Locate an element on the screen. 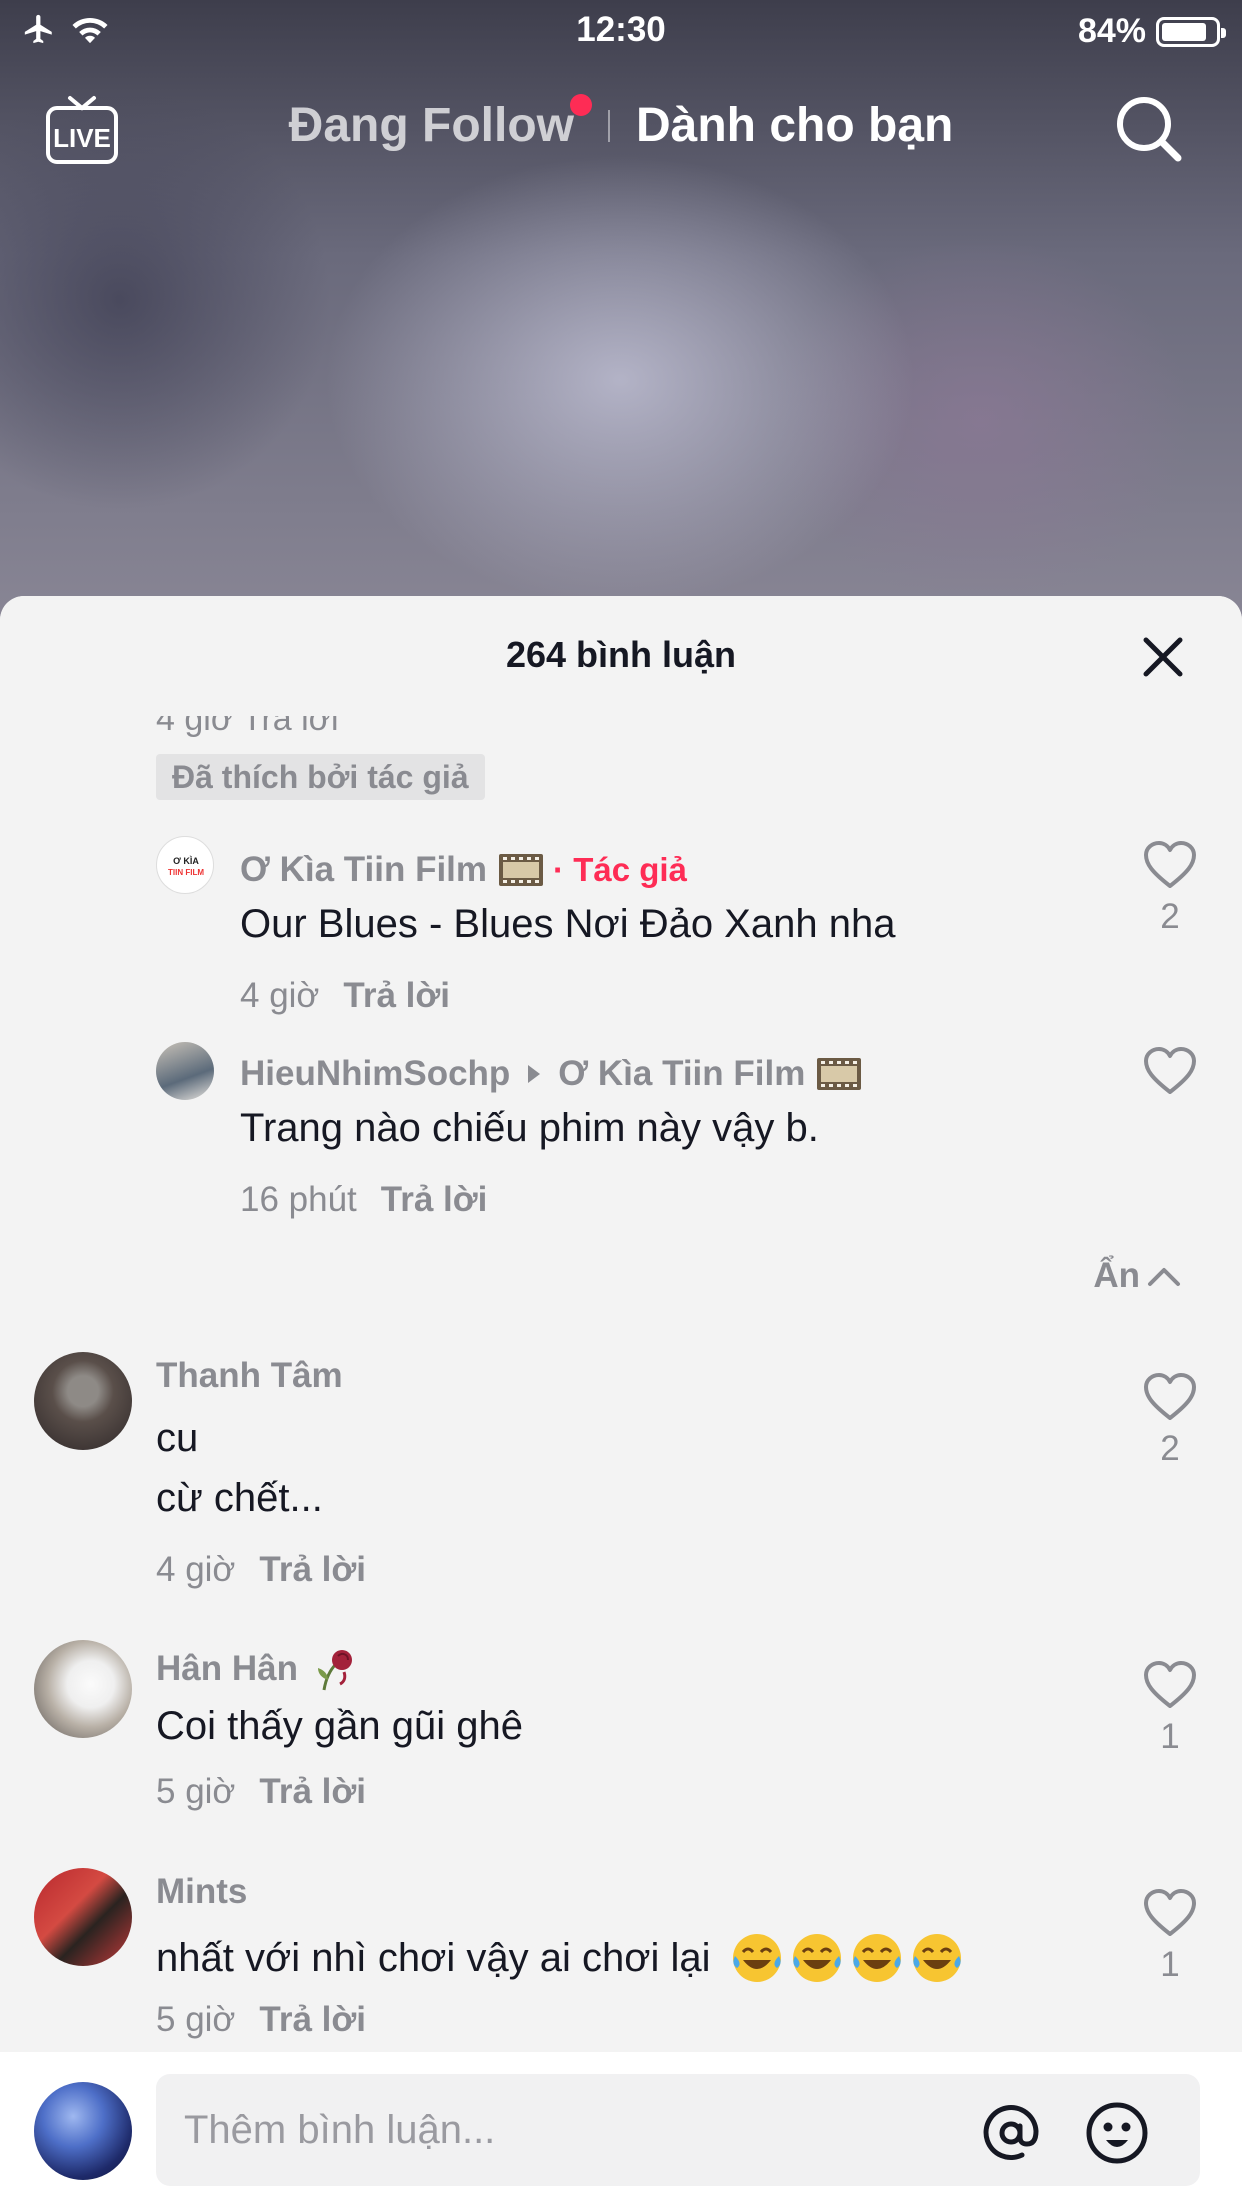 The width and height of the screenshot is (1242, 2208). comment-time: 4 giờ is located at coordinates (196, 1569).